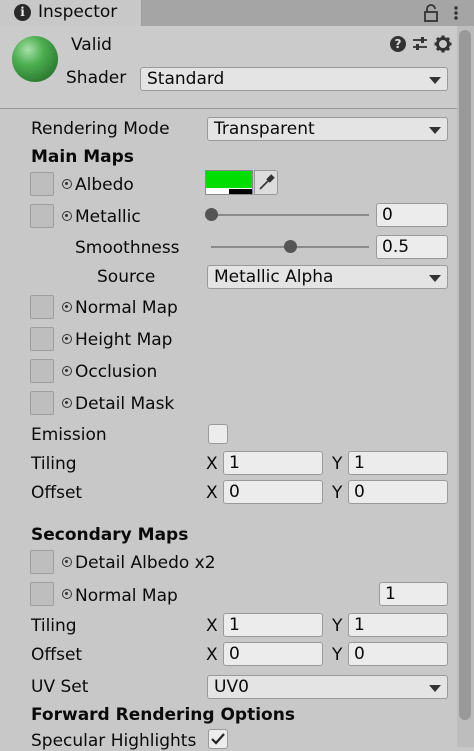  Describe the element at coordinates (234, 654) in the screenshot. I see `secondary-offset-x-value: 0` at that location.